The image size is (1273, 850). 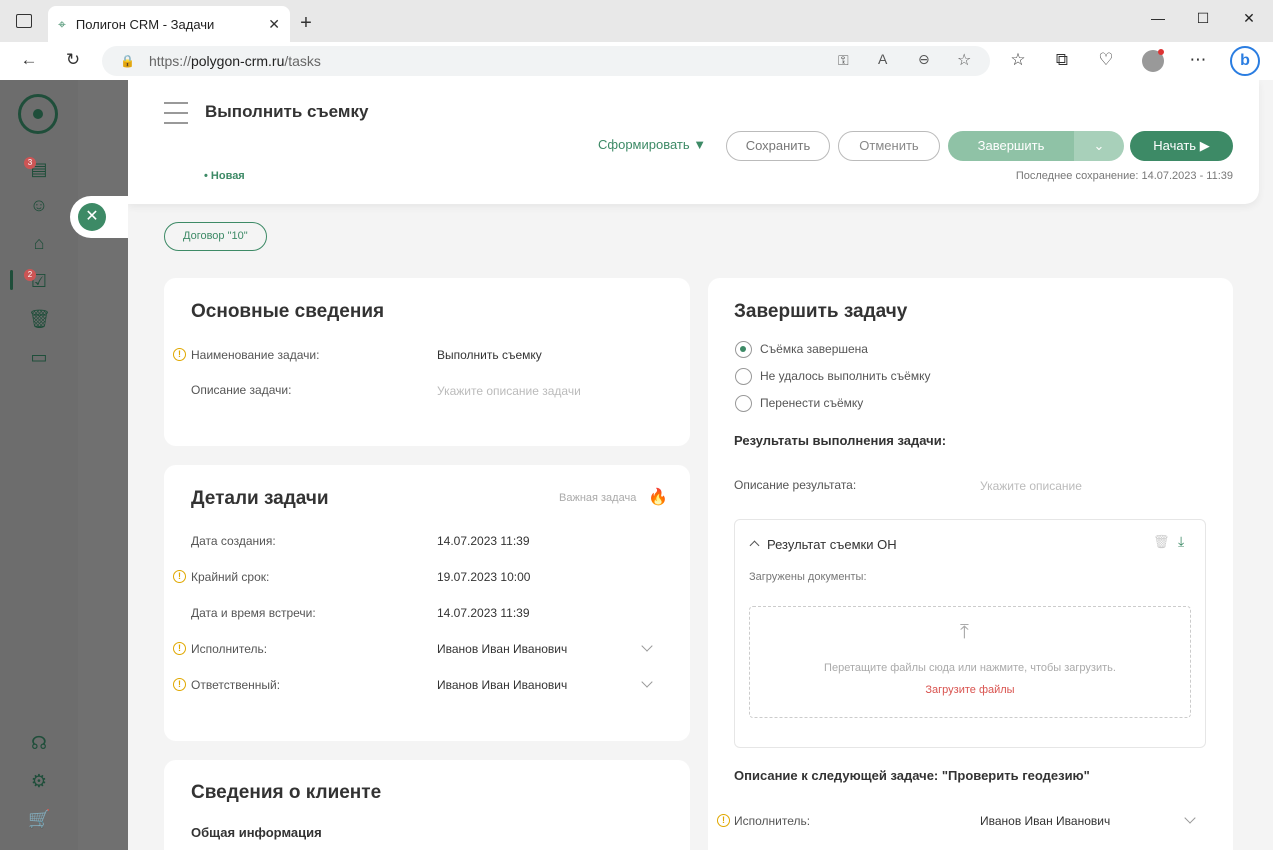 What do you see at coordinates (700, 144) in the screenshot?
I see `caret-down-icon: ▼` at bounding box center [700, 144].